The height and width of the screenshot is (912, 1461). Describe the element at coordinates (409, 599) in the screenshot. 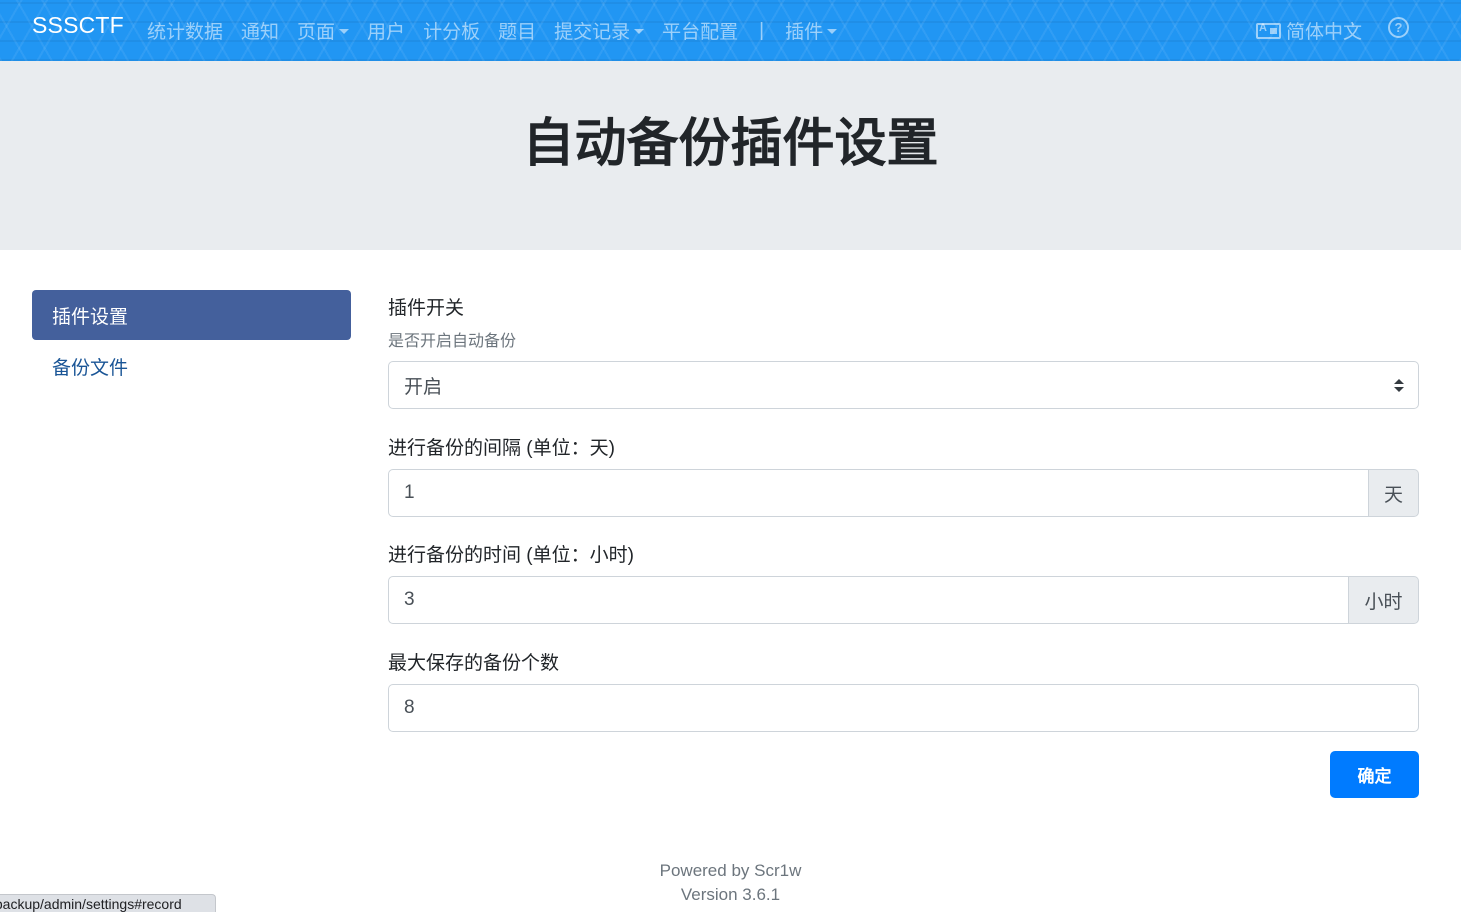

I see `time-input-value: 3` at that location.